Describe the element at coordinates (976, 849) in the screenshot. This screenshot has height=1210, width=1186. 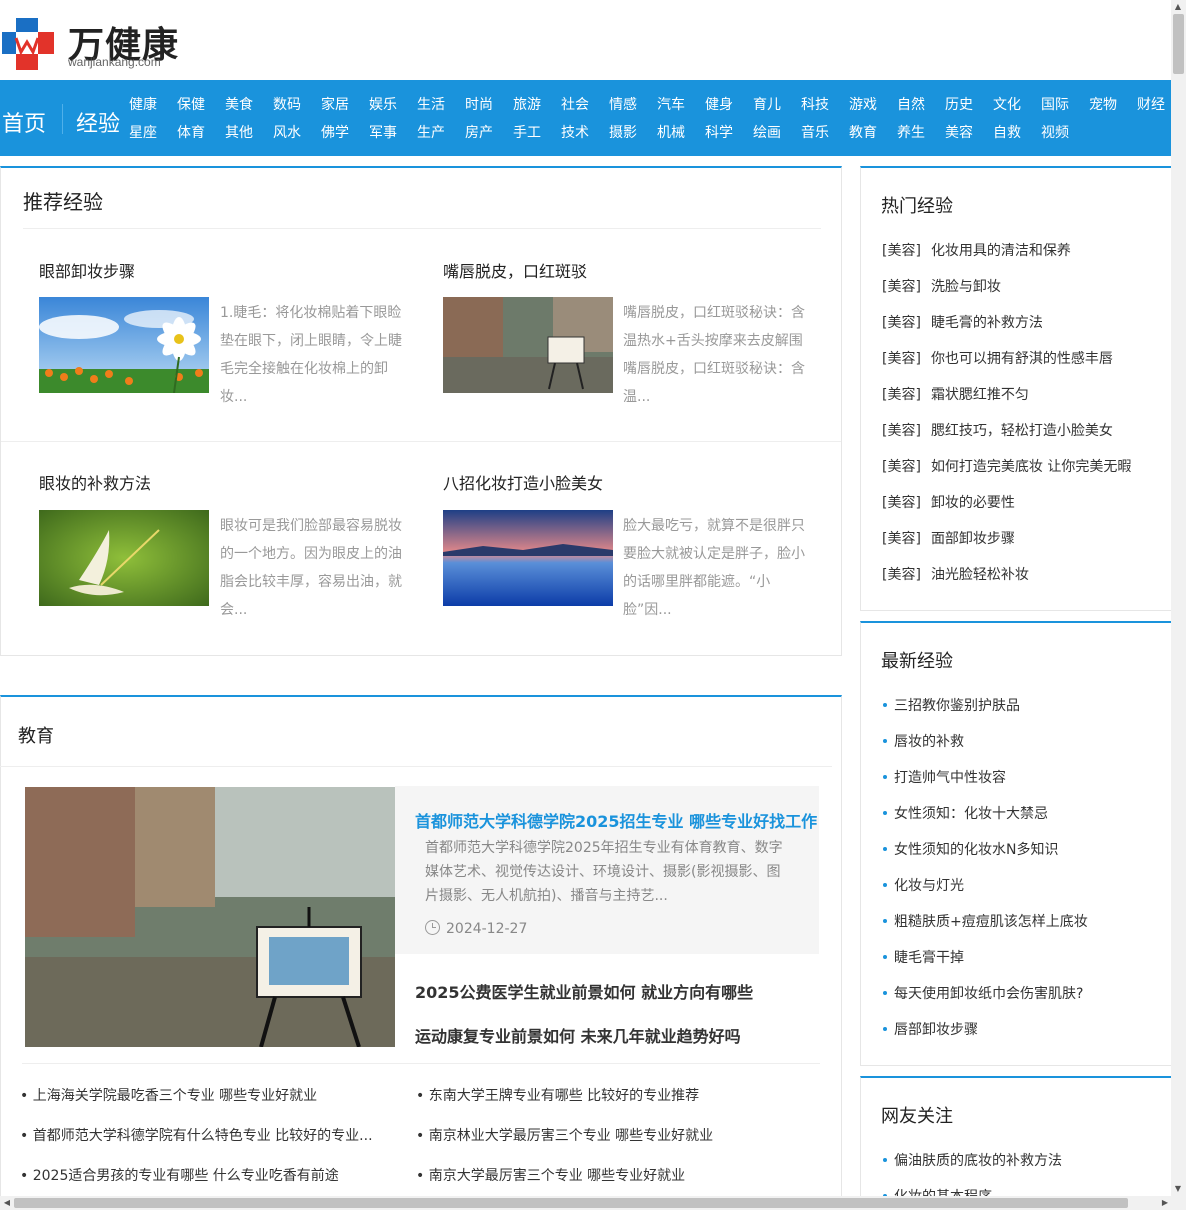
I see `latest-item: 女性须知的化妆水N多知识` at that location.